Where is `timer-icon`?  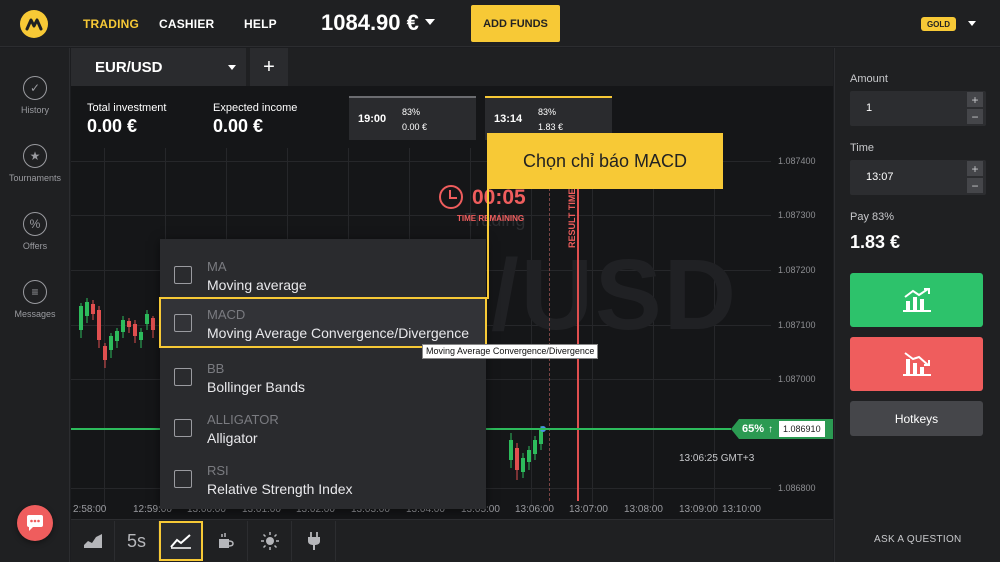 timer-icon is located at coordinates (451, 197).